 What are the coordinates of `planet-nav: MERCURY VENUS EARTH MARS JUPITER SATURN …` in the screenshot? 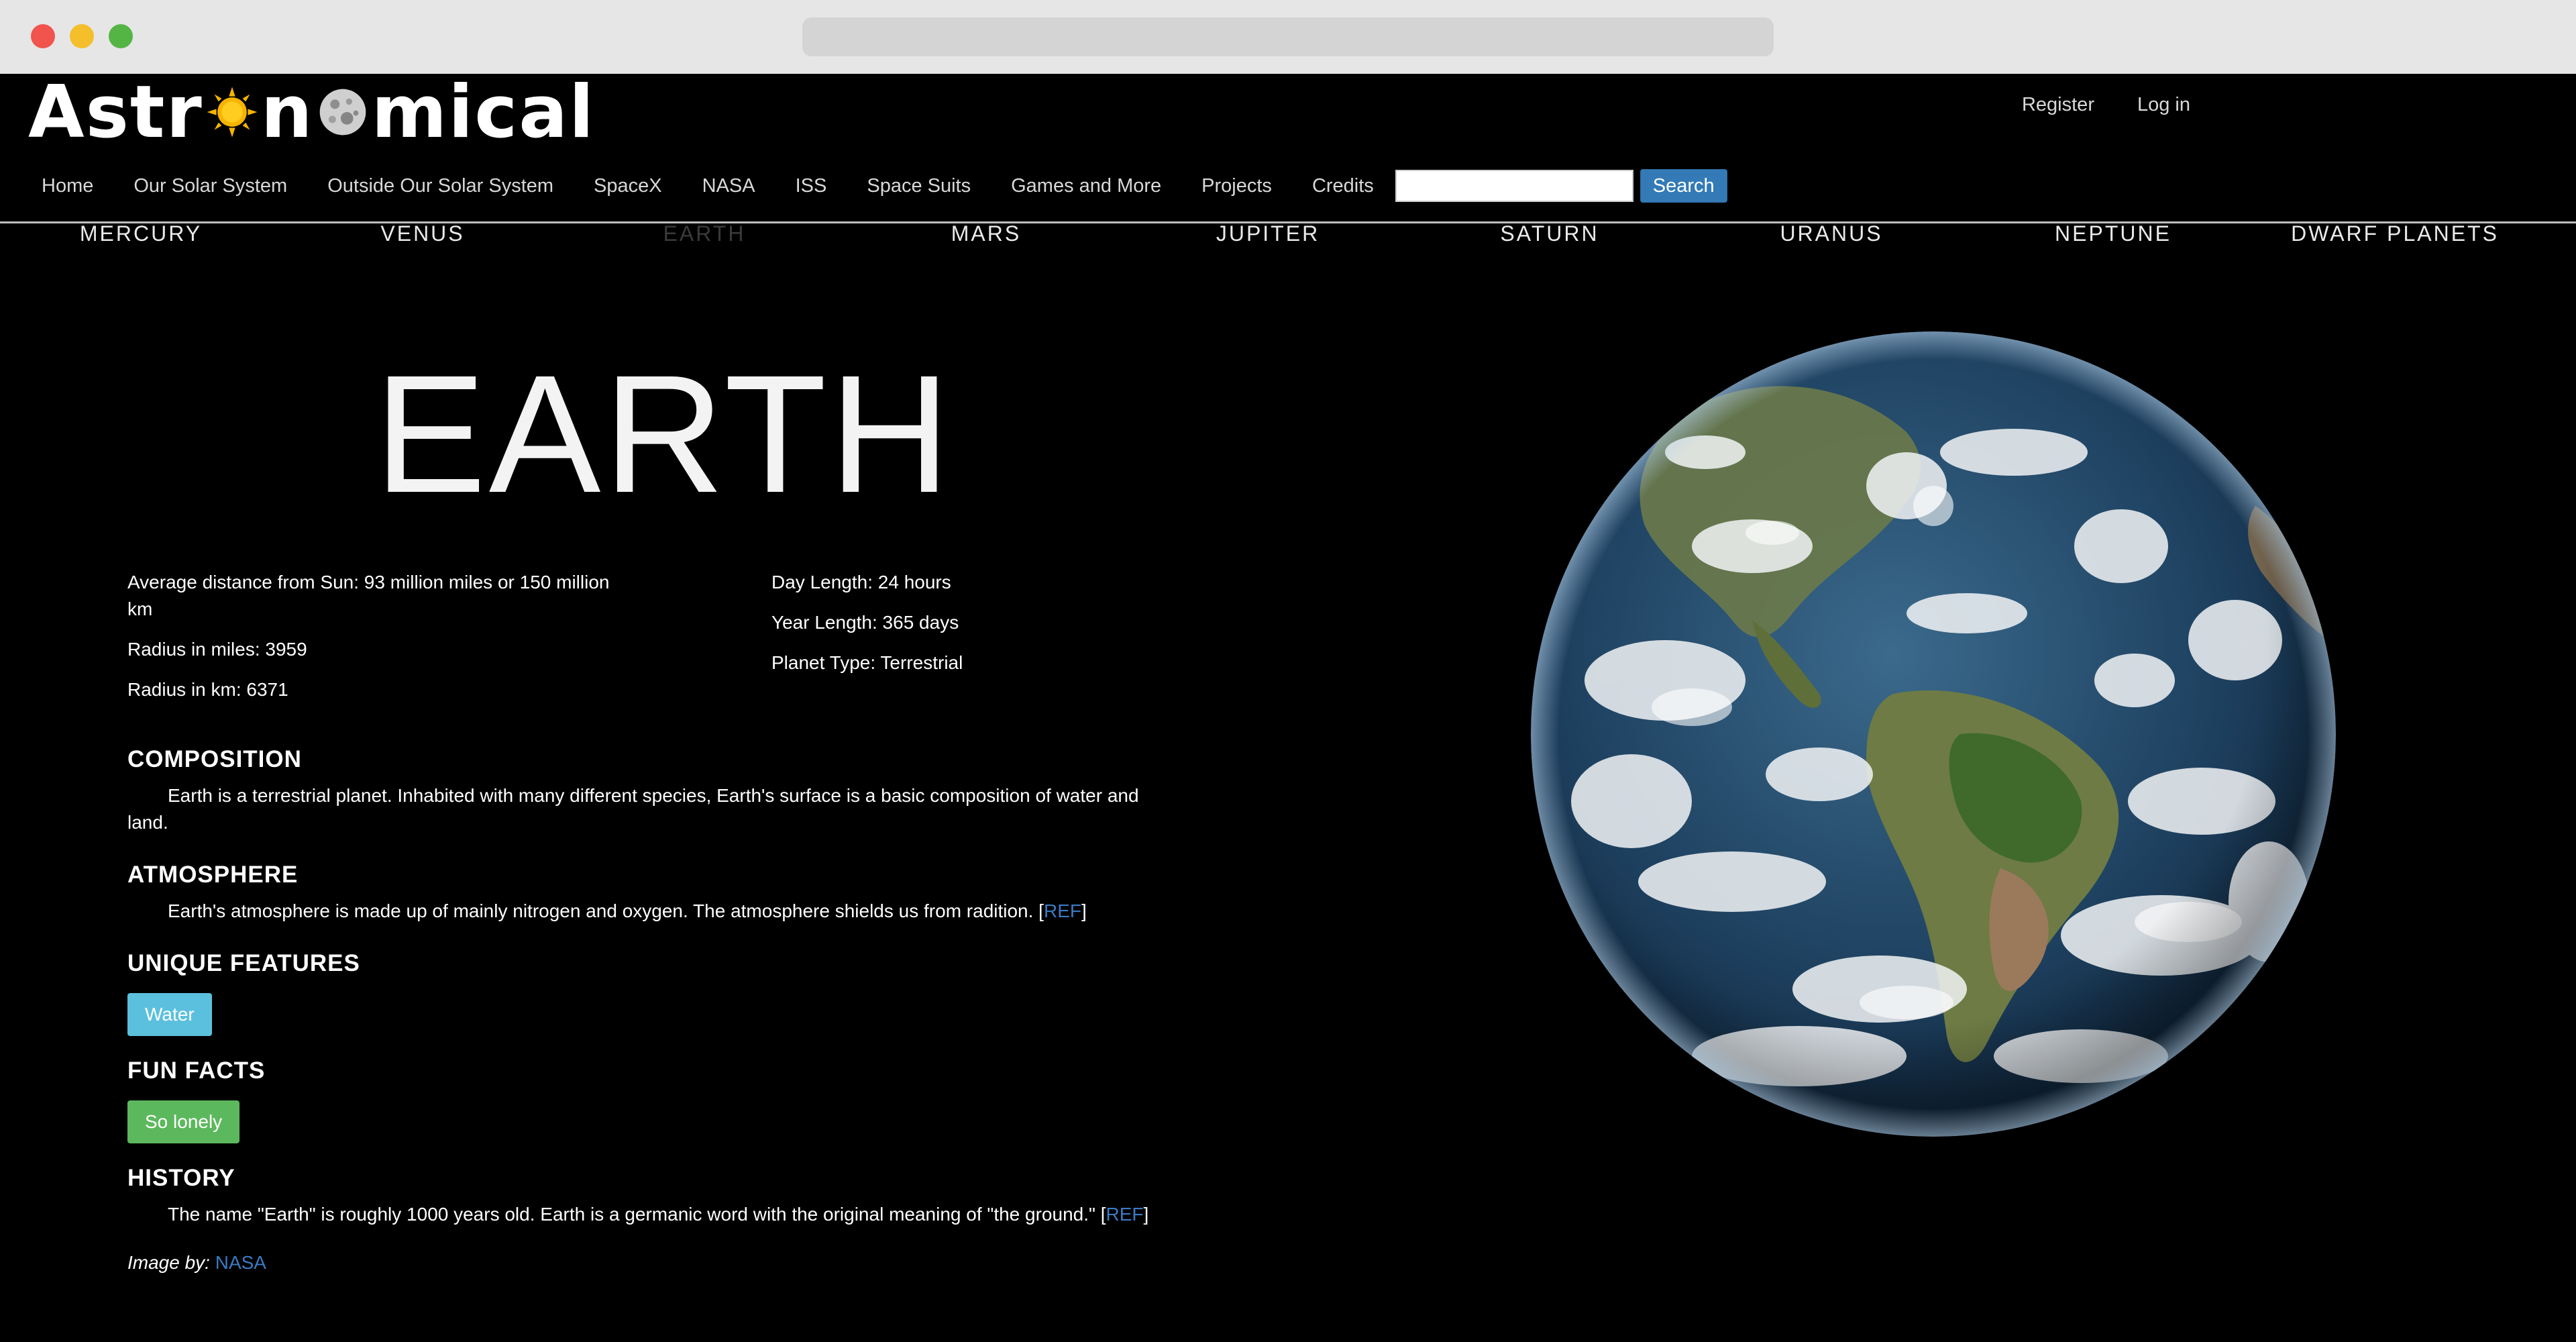 It's located at (1288, 234).